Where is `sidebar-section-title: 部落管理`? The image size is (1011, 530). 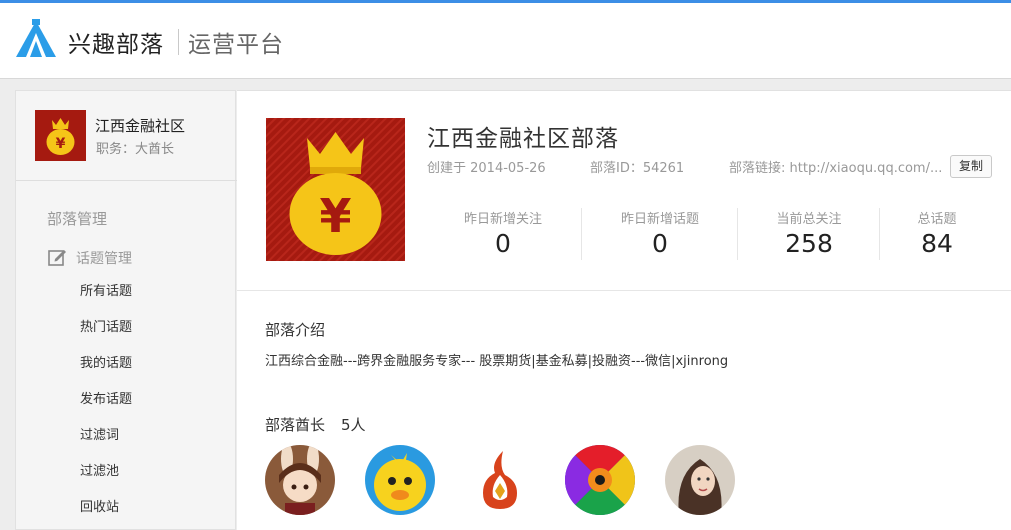
sidebar-section-title: 部落管理 is located at coordinates (77, 219).